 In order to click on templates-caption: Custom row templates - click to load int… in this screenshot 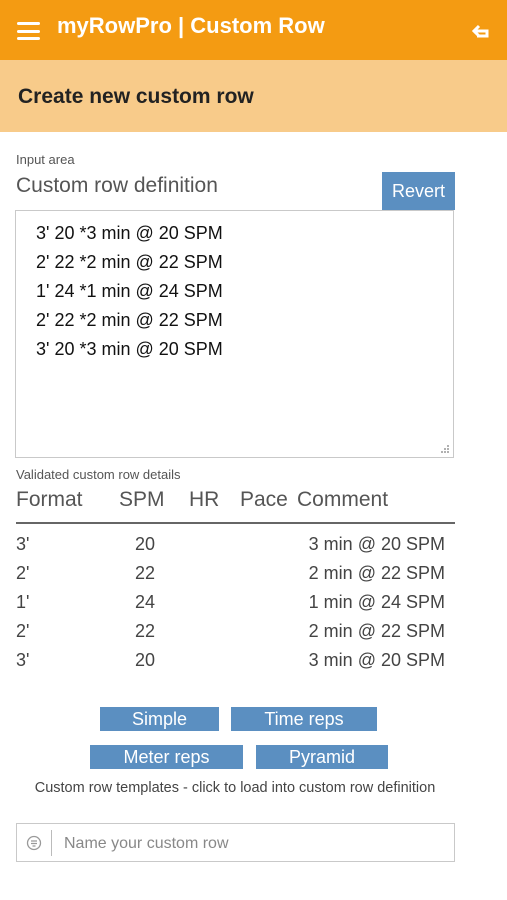, I will do `click(235, 788)`.